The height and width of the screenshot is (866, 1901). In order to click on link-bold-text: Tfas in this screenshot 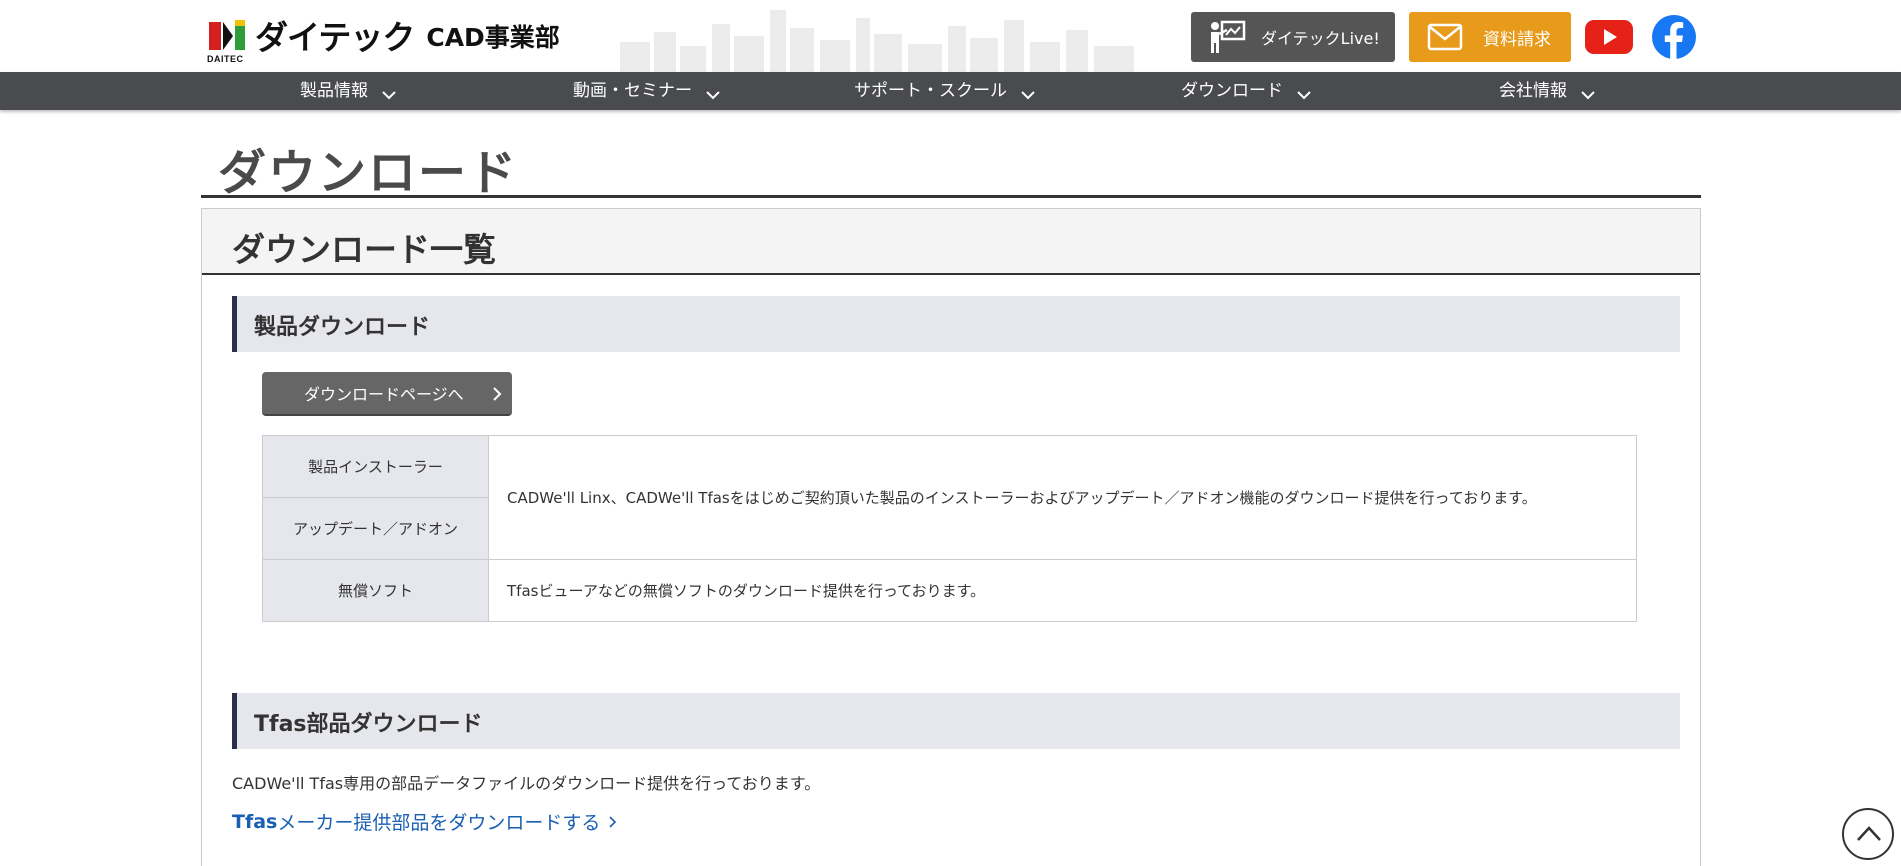, I will do `click(255, 821)`.